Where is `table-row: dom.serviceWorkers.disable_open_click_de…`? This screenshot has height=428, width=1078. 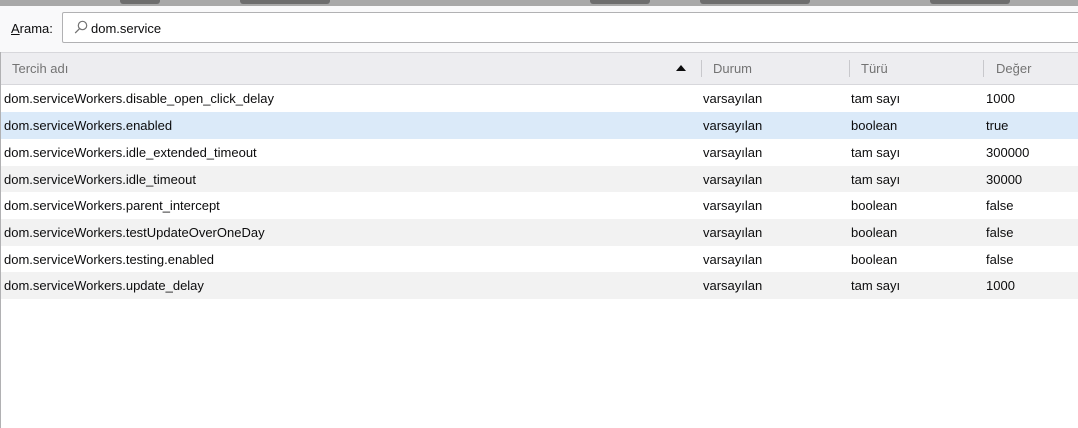
table-row: dom.serviceWorkers.disable_open_click_de… is located at coordinates (539, 98).